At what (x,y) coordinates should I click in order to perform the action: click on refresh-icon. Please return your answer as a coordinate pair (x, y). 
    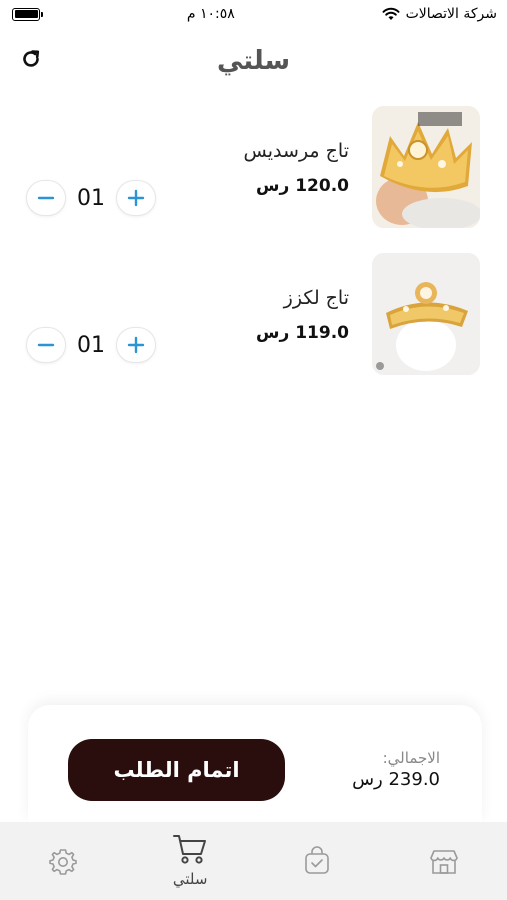
    Looking at the image, I should click on (31, 58).